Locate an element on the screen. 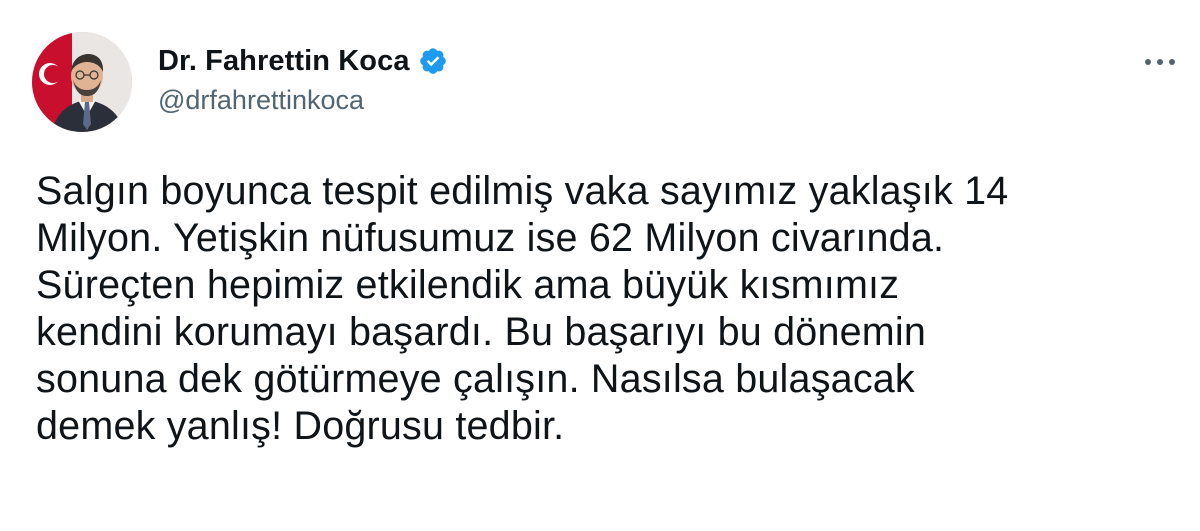 The width and height of the screenshot is (1200, 531). author-handle: @drfahrettinkoca is located at coordinates (303, 100).